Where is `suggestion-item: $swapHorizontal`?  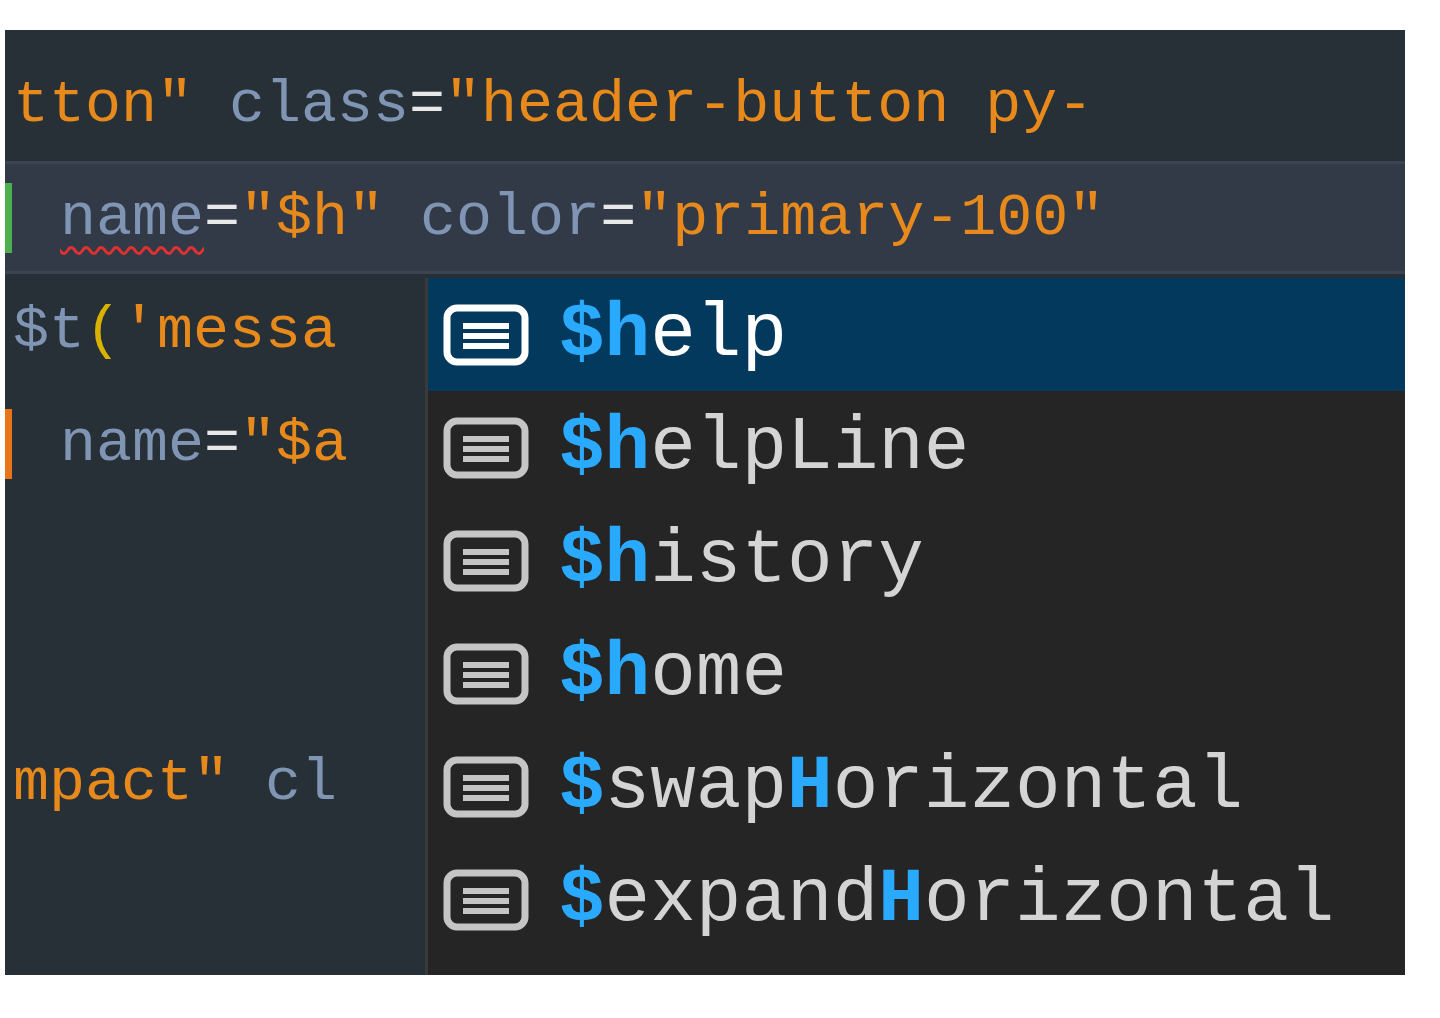 suggestion-item: $swapHorizontal is located at coordinates (916, 786).